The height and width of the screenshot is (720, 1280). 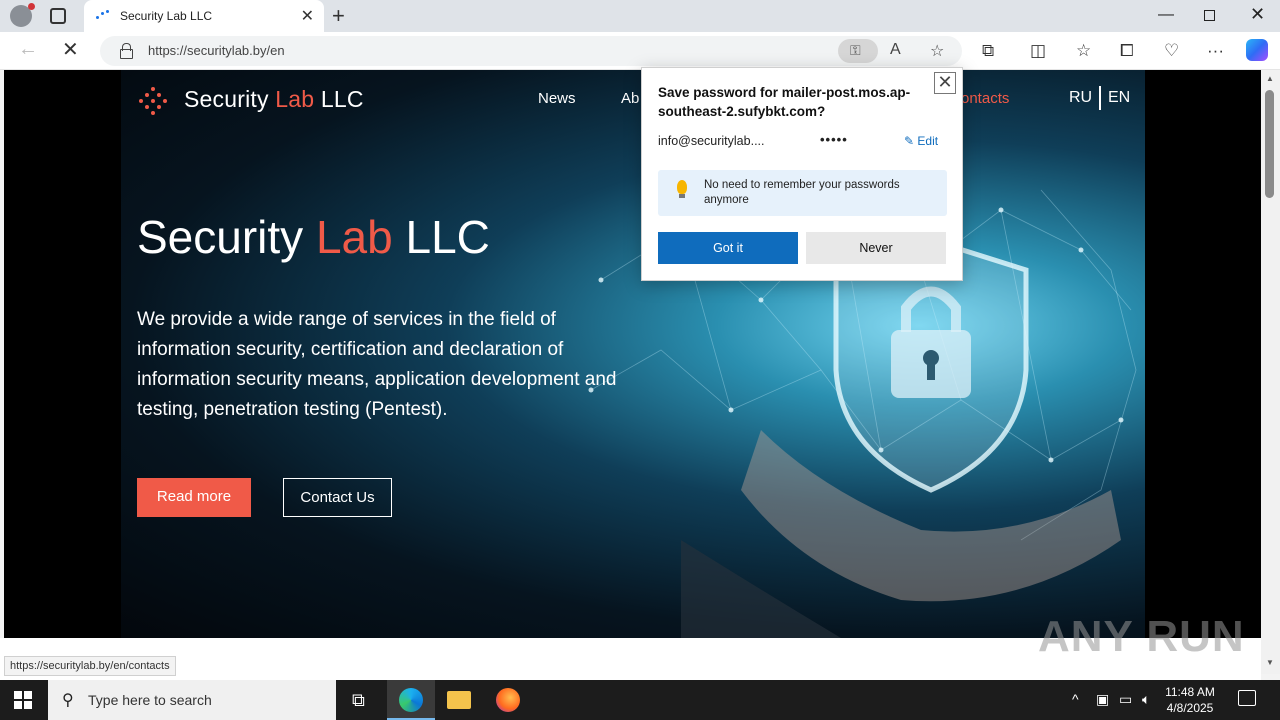 What do you see at coordinates (1190, 692) in the screenshot?
I see `clock-time: 11:48 AM` at bounding box center [1190, 692].